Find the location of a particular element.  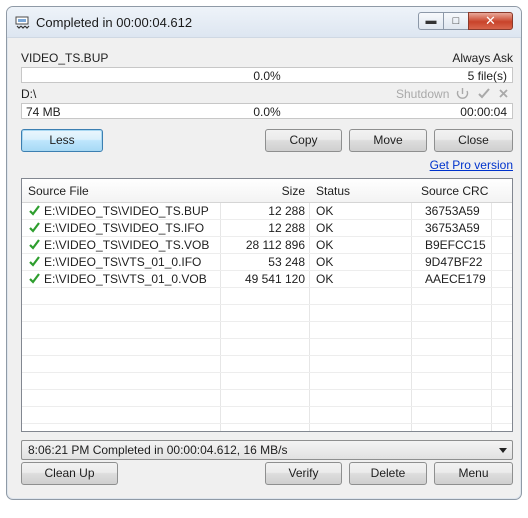

minimize-icon: ▬ is located at coordinates (431, 21).